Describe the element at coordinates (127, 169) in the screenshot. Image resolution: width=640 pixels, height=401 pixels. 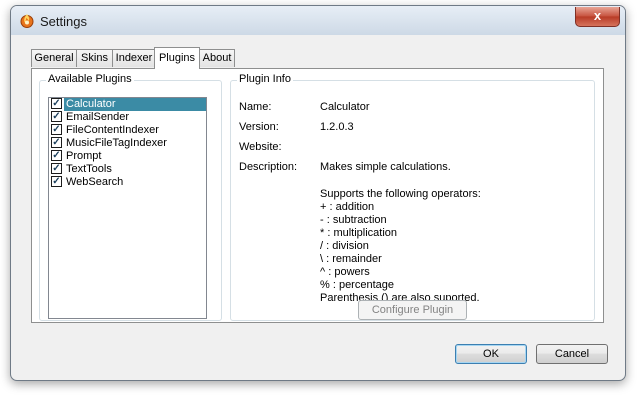
I see `plugin-item-texttools: ✓ TextTools` at that location.